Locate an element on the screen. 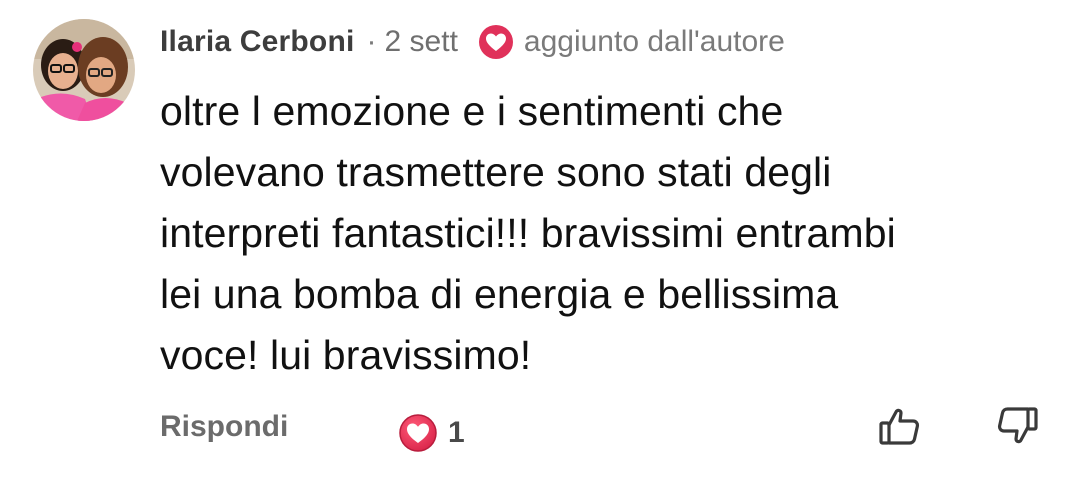  reply-button: Rispondi is located at coordinates (224, 427).